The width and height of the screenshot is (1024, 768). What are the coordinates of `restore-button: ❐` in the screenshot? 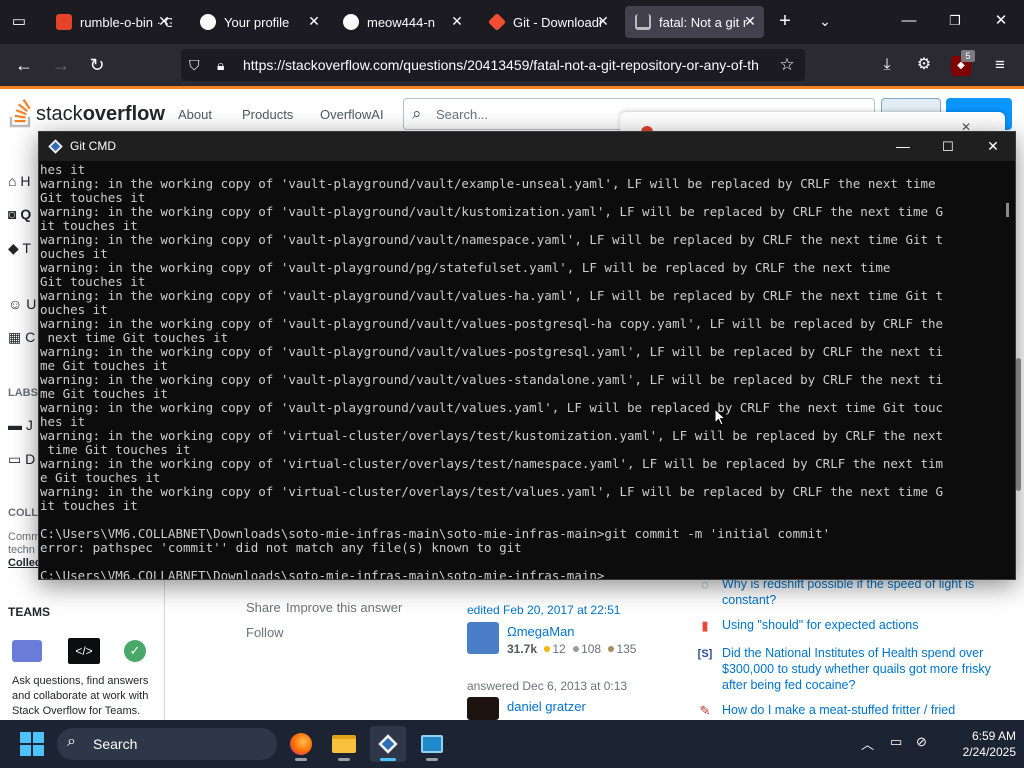 It's located at (955, 21).